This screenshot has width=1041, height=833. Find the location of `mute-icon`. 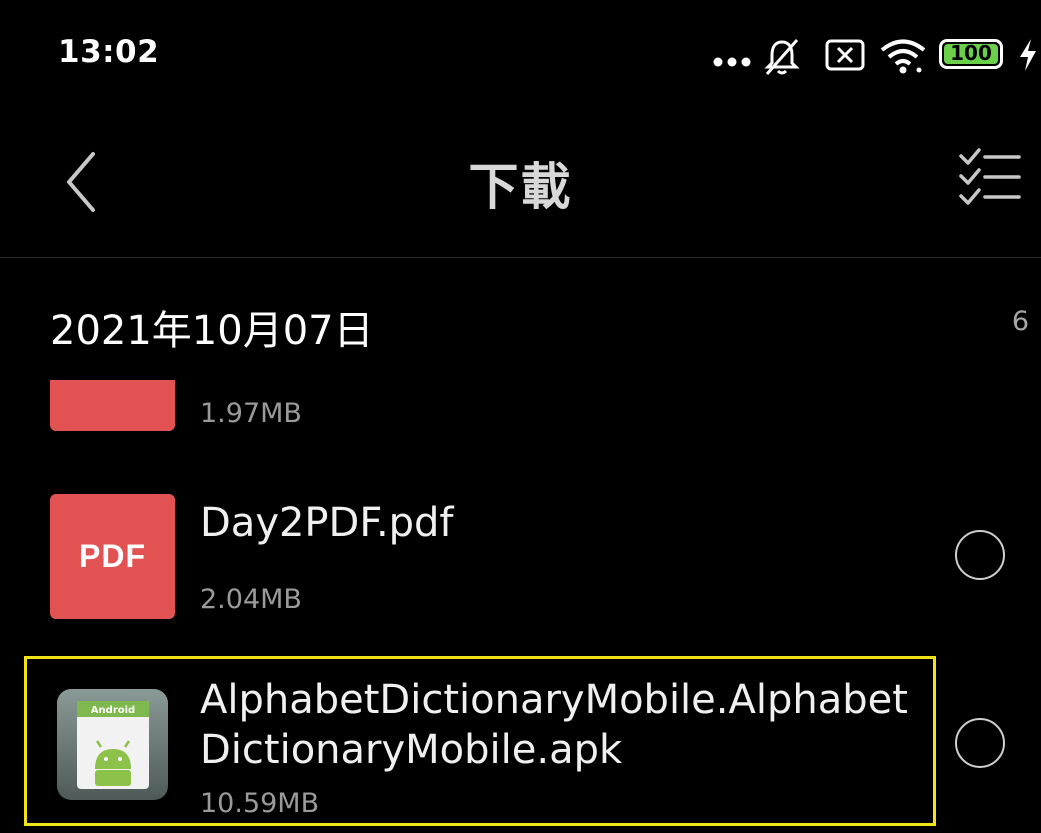

mute-icon is located at coordinates (782, 57).